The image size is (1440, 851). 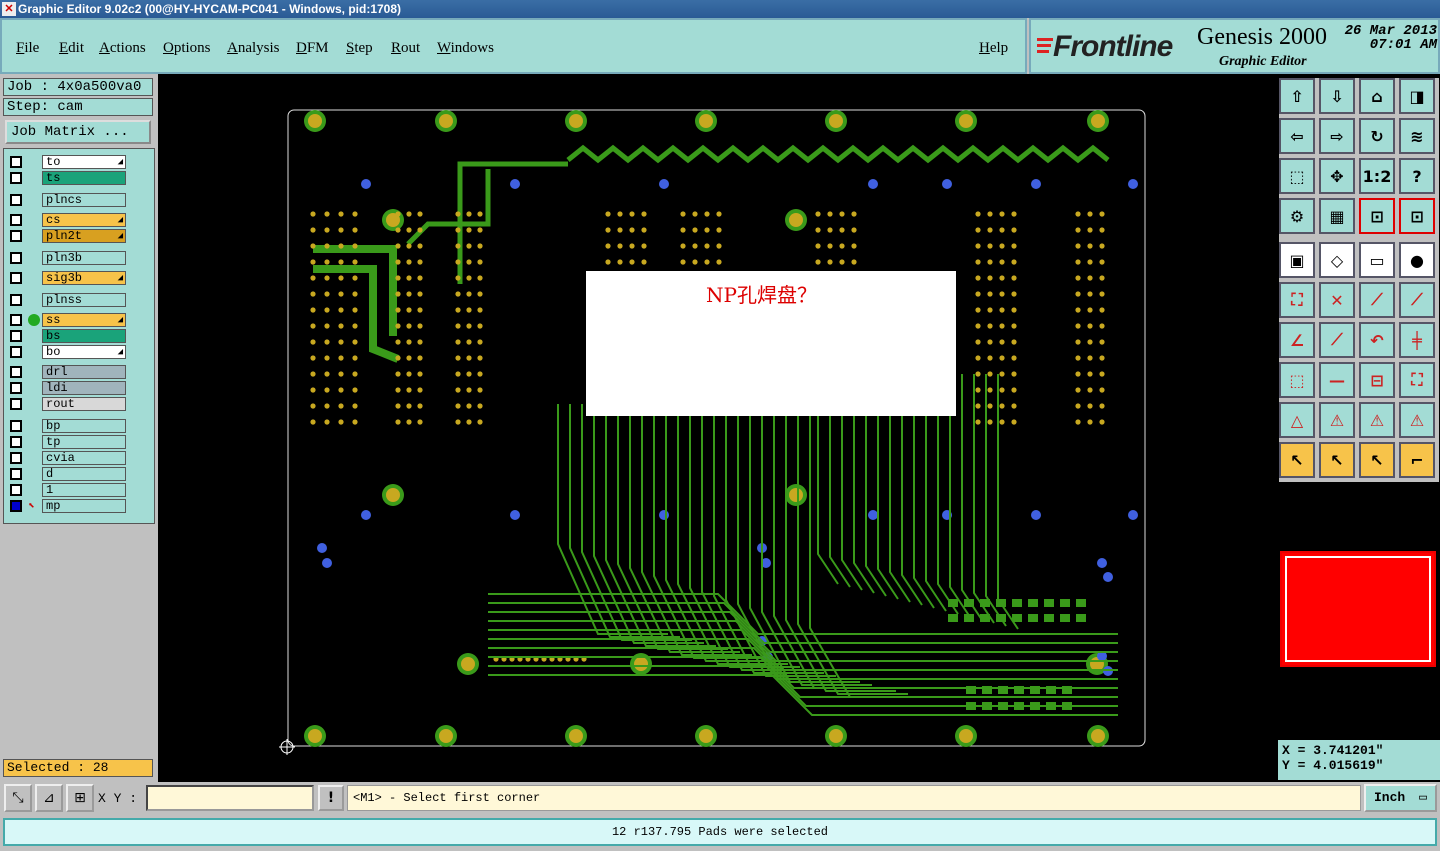 I want to click on layer-name: plnss, so click(x=84, y=300).